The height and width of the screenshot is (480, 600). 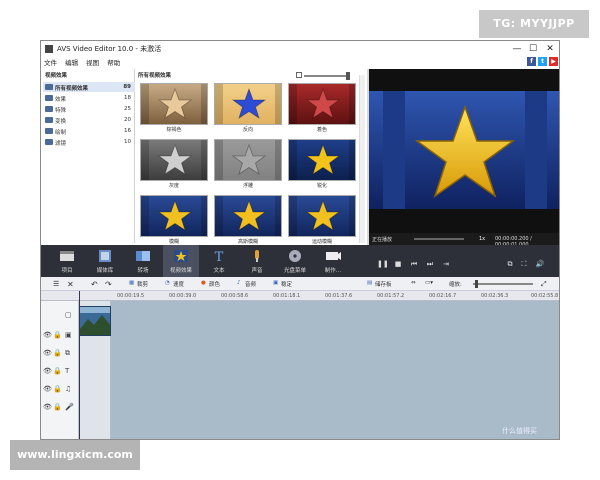 What do you see at coordinates (68, 315) in the screenshot?
I see `video-track-icon: ▢` at bounding box center [68, 315].